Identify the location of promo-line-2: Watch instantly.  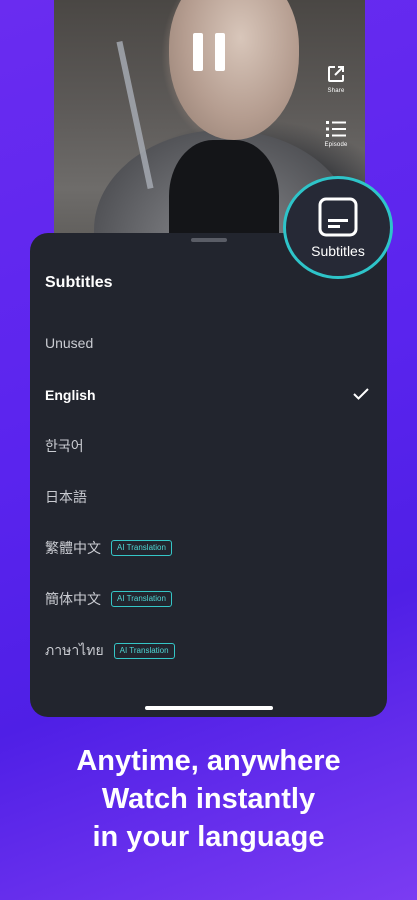
(208, 799).